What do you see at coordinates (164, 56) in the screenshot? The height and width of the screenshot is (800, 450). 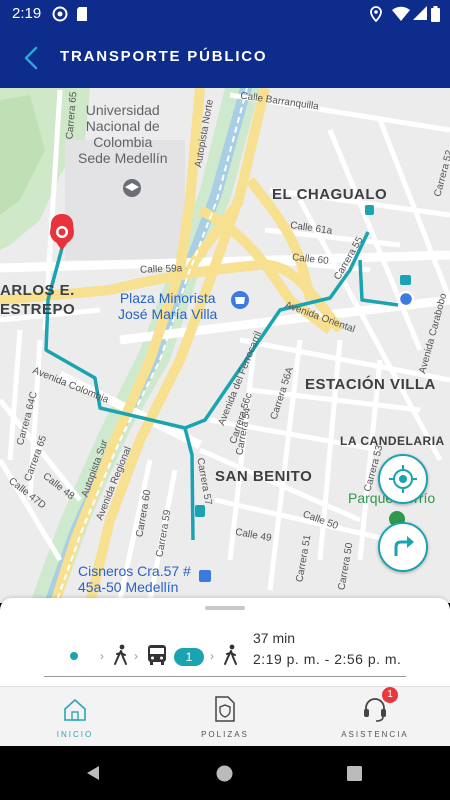 I see `page-title: TRANSPORTE PÚBLICO` at bounding box center [164, 56].